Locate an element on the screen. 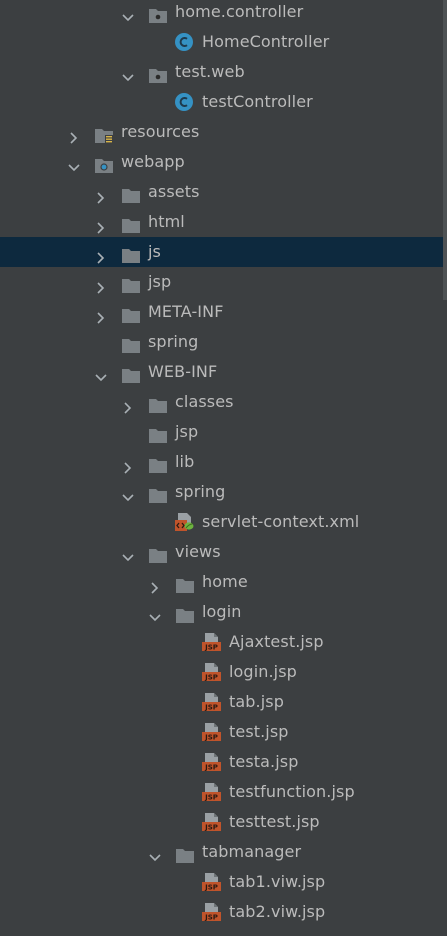 Image resolution: width=447 pixels, height=936 pixels. tree-item-tab-jsp: JSP tab.jsp is located at coordinates (223, 702).